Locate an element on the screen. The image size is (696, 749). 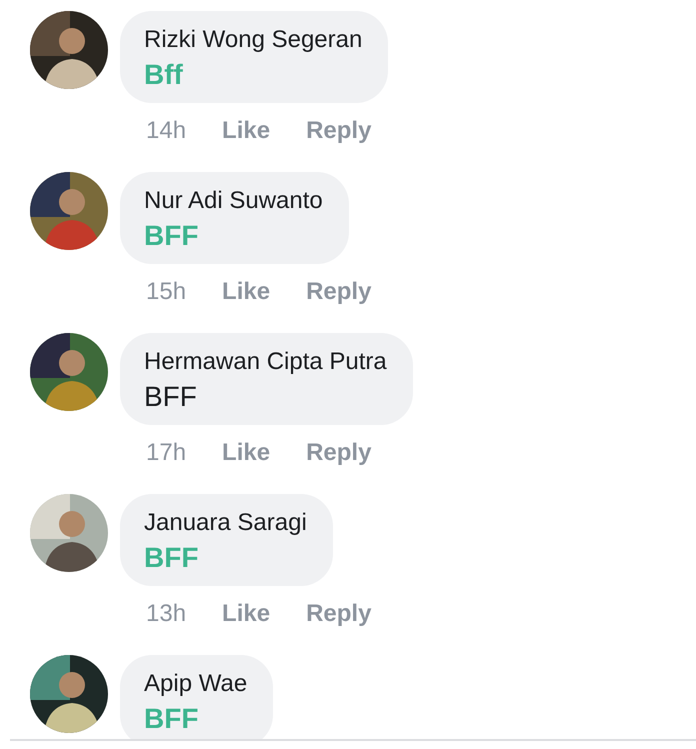
commenter-name: Apip Wae is located at coordinates (196, 684).